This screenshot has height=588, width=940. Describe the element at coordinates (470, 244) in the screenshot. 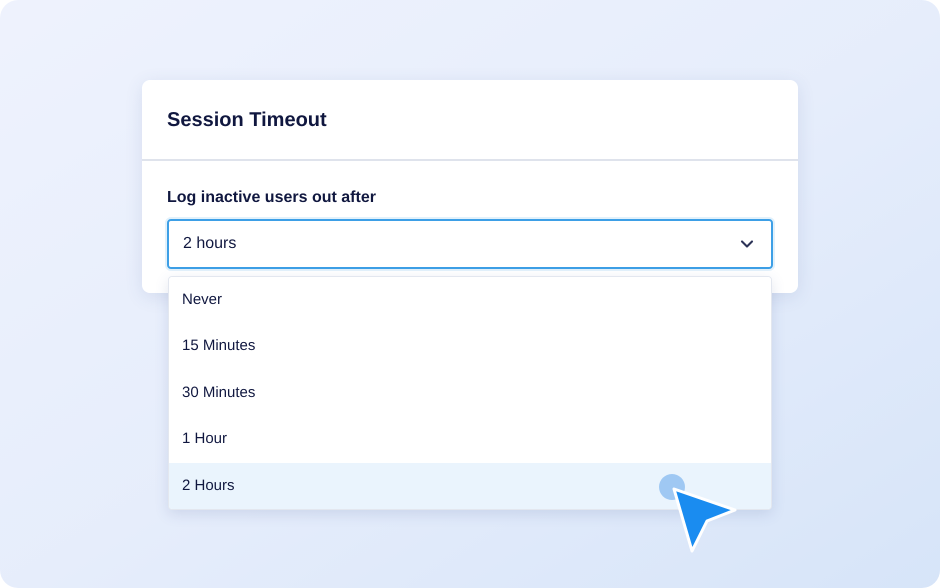

I see `timeout-select: 2 hours` at that location.